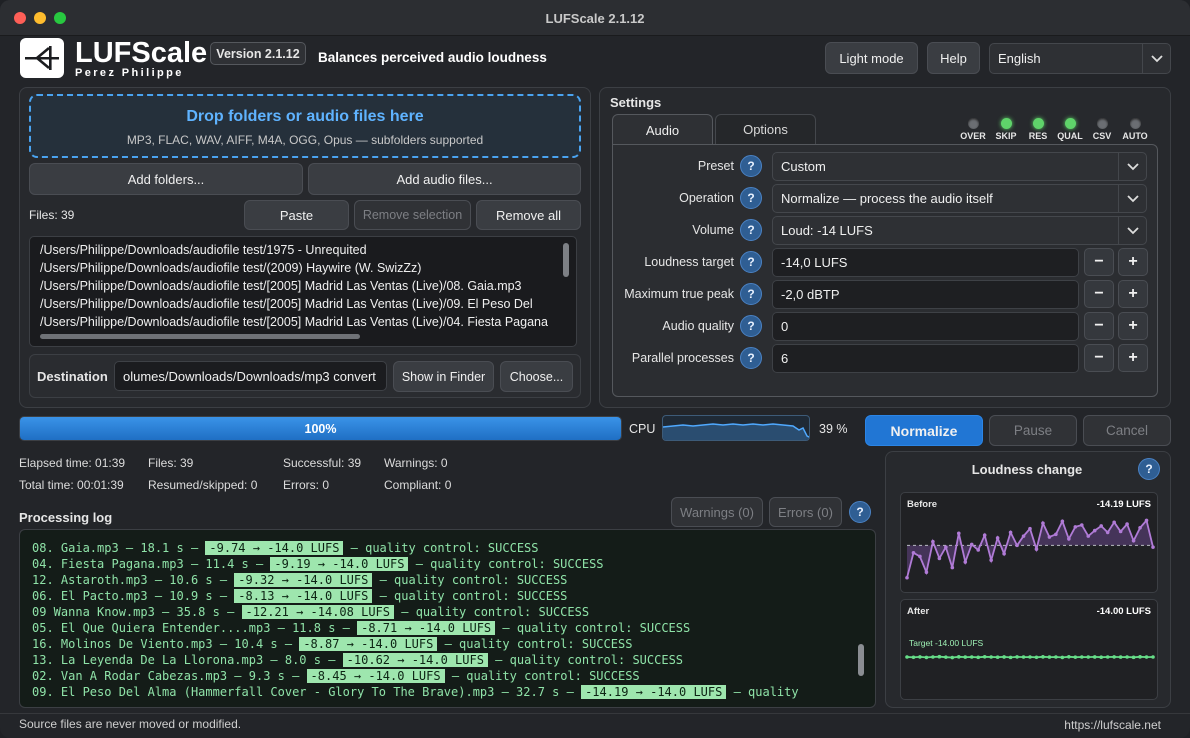 The image size is (1190, 738). Describe the element at coordinates (296, 215) in the screenshot. I see `paste-button: Paste` at that location.